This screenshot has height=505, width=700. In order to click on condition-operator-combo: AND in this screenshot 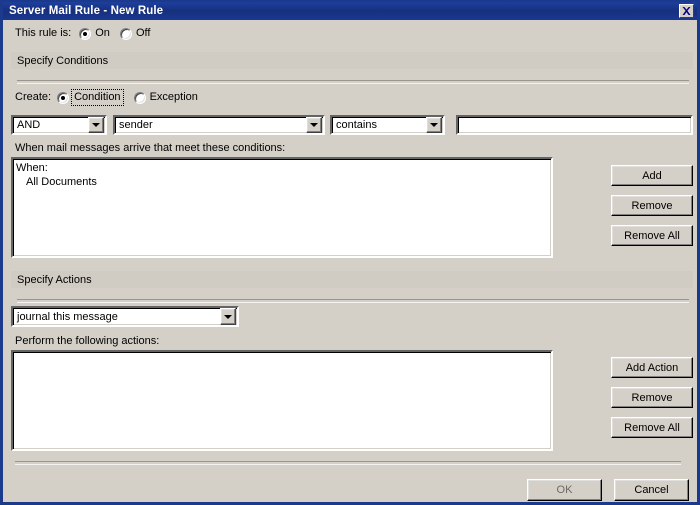, I will do `click(59, 125)`.